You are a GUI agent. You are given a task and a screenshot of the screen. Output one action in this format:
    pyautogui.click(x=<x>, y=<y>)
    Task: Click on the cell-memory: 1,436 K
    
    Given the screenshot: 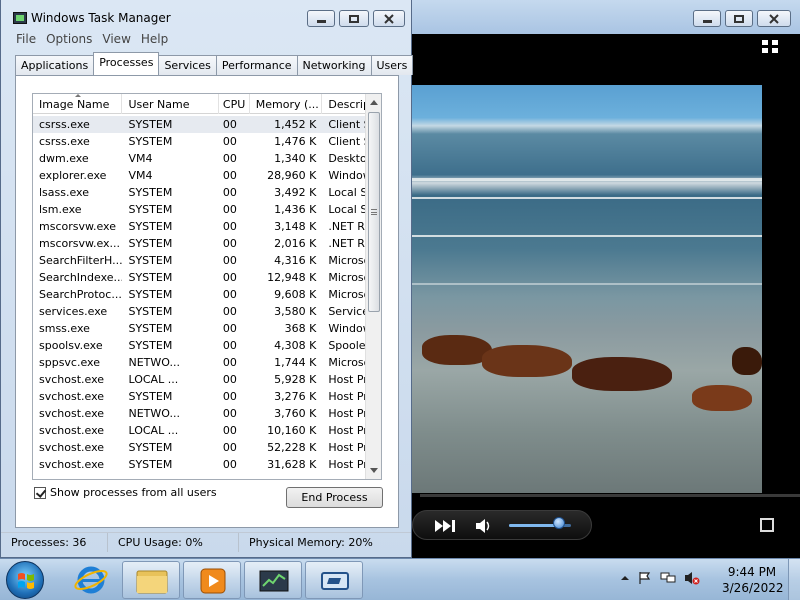 What is the action you would take?
    pyautogui.click(x=295, y=209)
    